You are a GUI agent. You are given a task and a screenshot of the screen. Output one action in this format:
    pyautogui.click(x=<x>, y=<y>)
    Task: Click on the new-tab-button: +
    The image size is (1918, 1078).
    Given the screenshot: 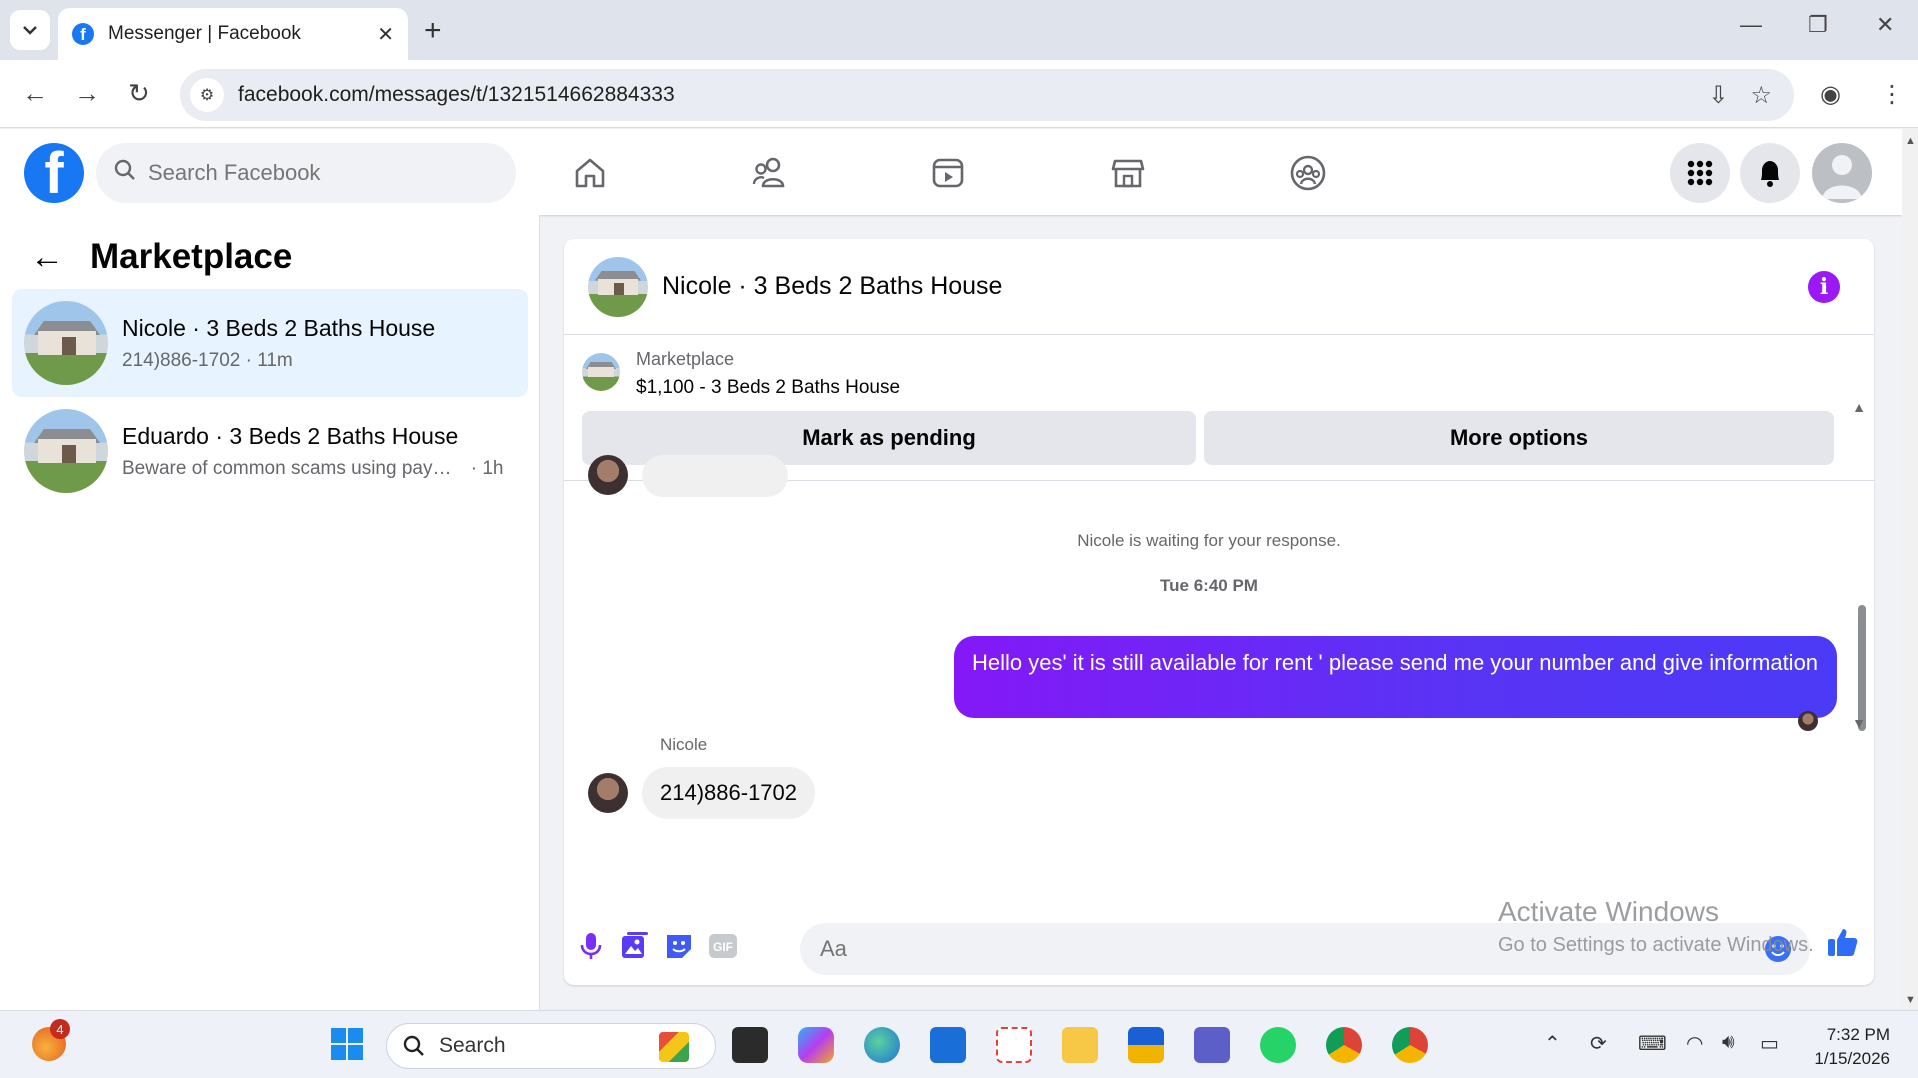 What is the action you would take?
    pyautogui.click(x=433, y=31)
    